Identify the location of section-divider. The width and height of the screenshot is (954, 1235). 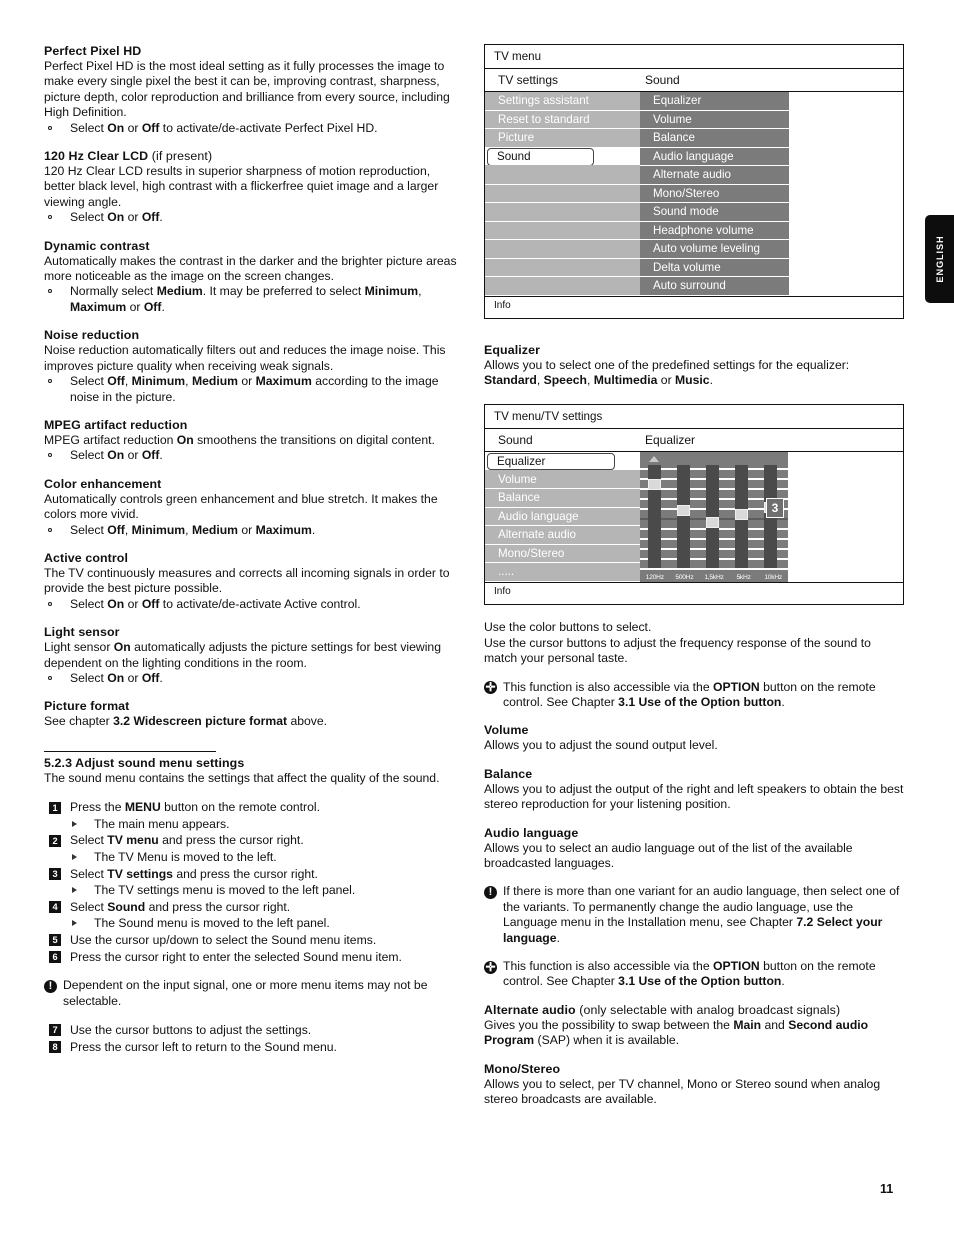
(130, 751).